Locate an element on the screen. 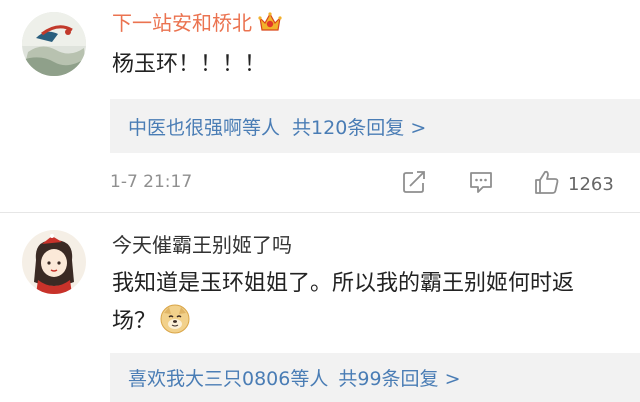 The width and height of the screenshot is (640, 402). comment-text: 杨玉环！！！！ is located at coordinates (189, 64).